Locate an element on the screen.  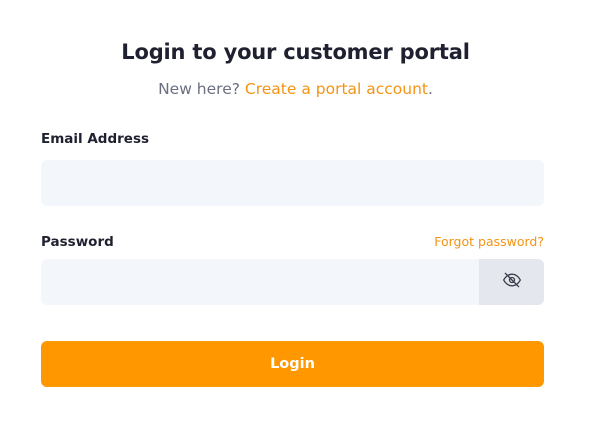
password-field is located at coordinates (260, 282).